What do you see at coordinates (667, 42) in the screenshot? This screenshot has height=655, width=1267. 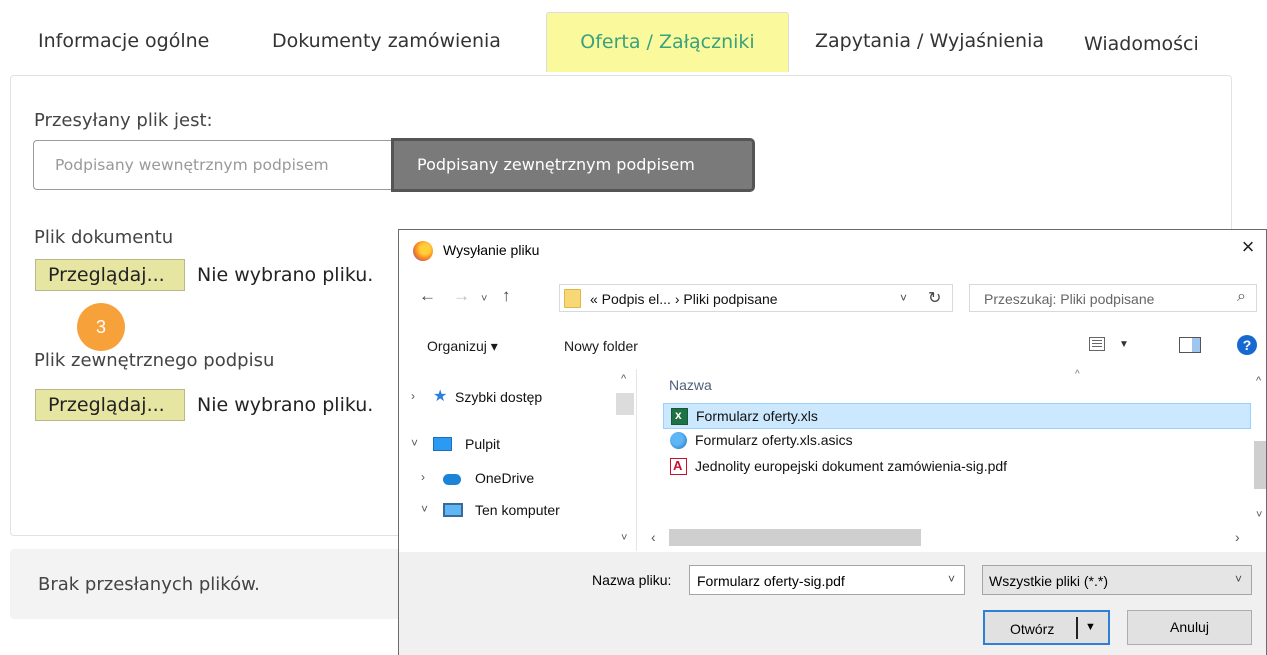 I see `tab-offer-attachments: Oferta / Załączniki` at bounding box center [667, 42].